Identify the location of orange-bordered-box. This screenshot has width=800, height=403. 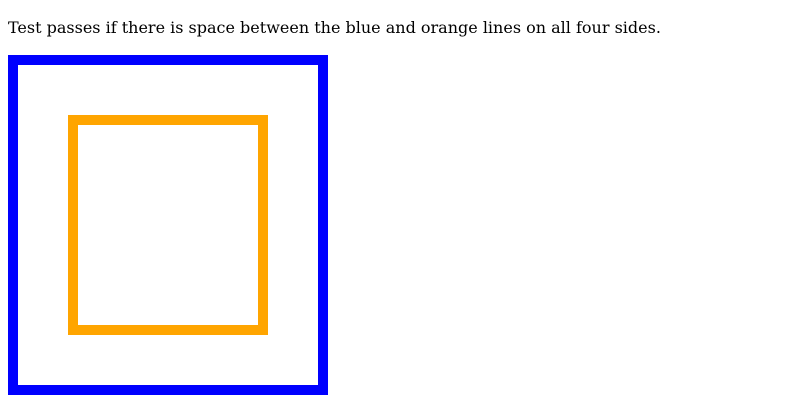
(168, 225).